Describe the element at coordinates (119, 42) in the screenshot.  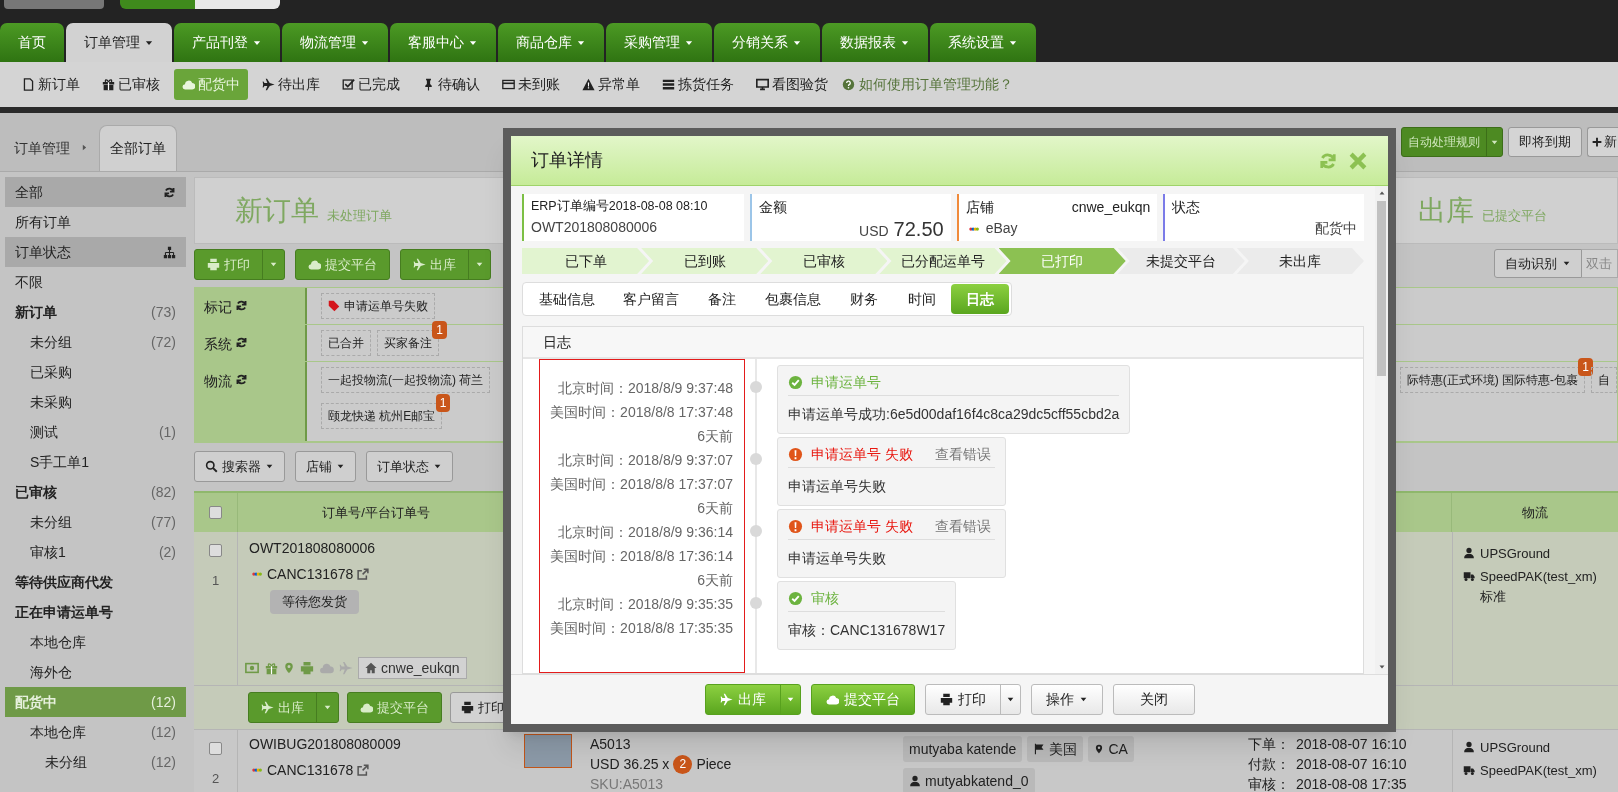
I see `nav-tab: 订单管理` at that location.